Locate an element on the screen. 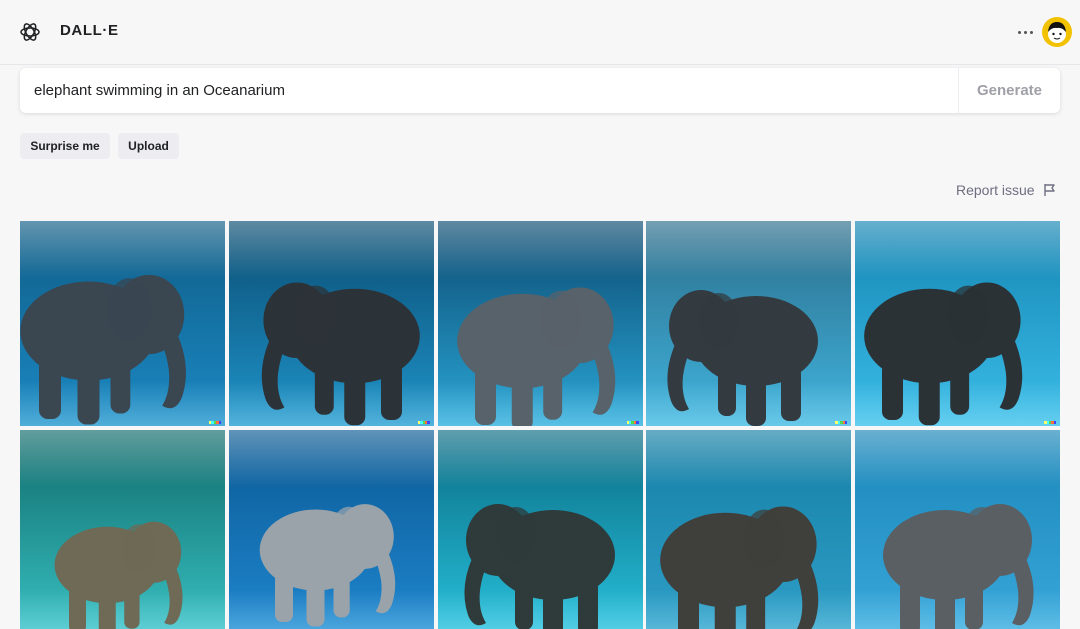  upload-button: Upload is located at coordinates (148, 146).